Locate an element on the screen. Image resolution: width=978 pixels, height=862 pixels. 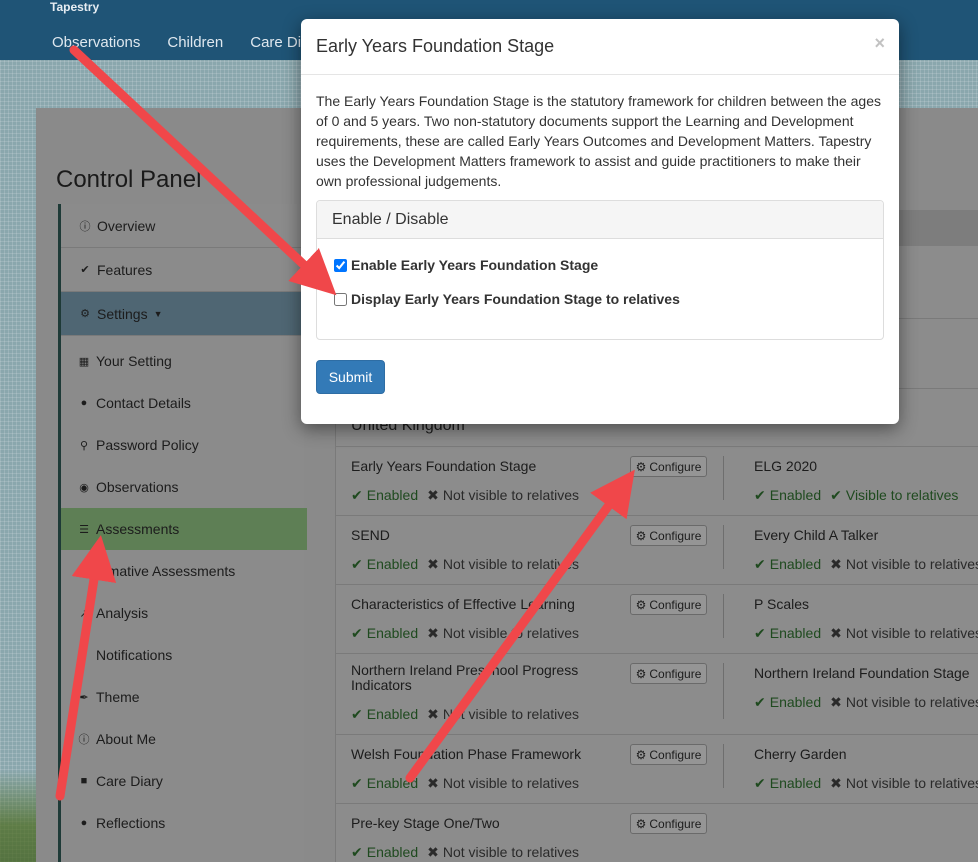
enable-eyfs-label: Enable Early Years Foundation Stage is located at coordinates (474, 265).